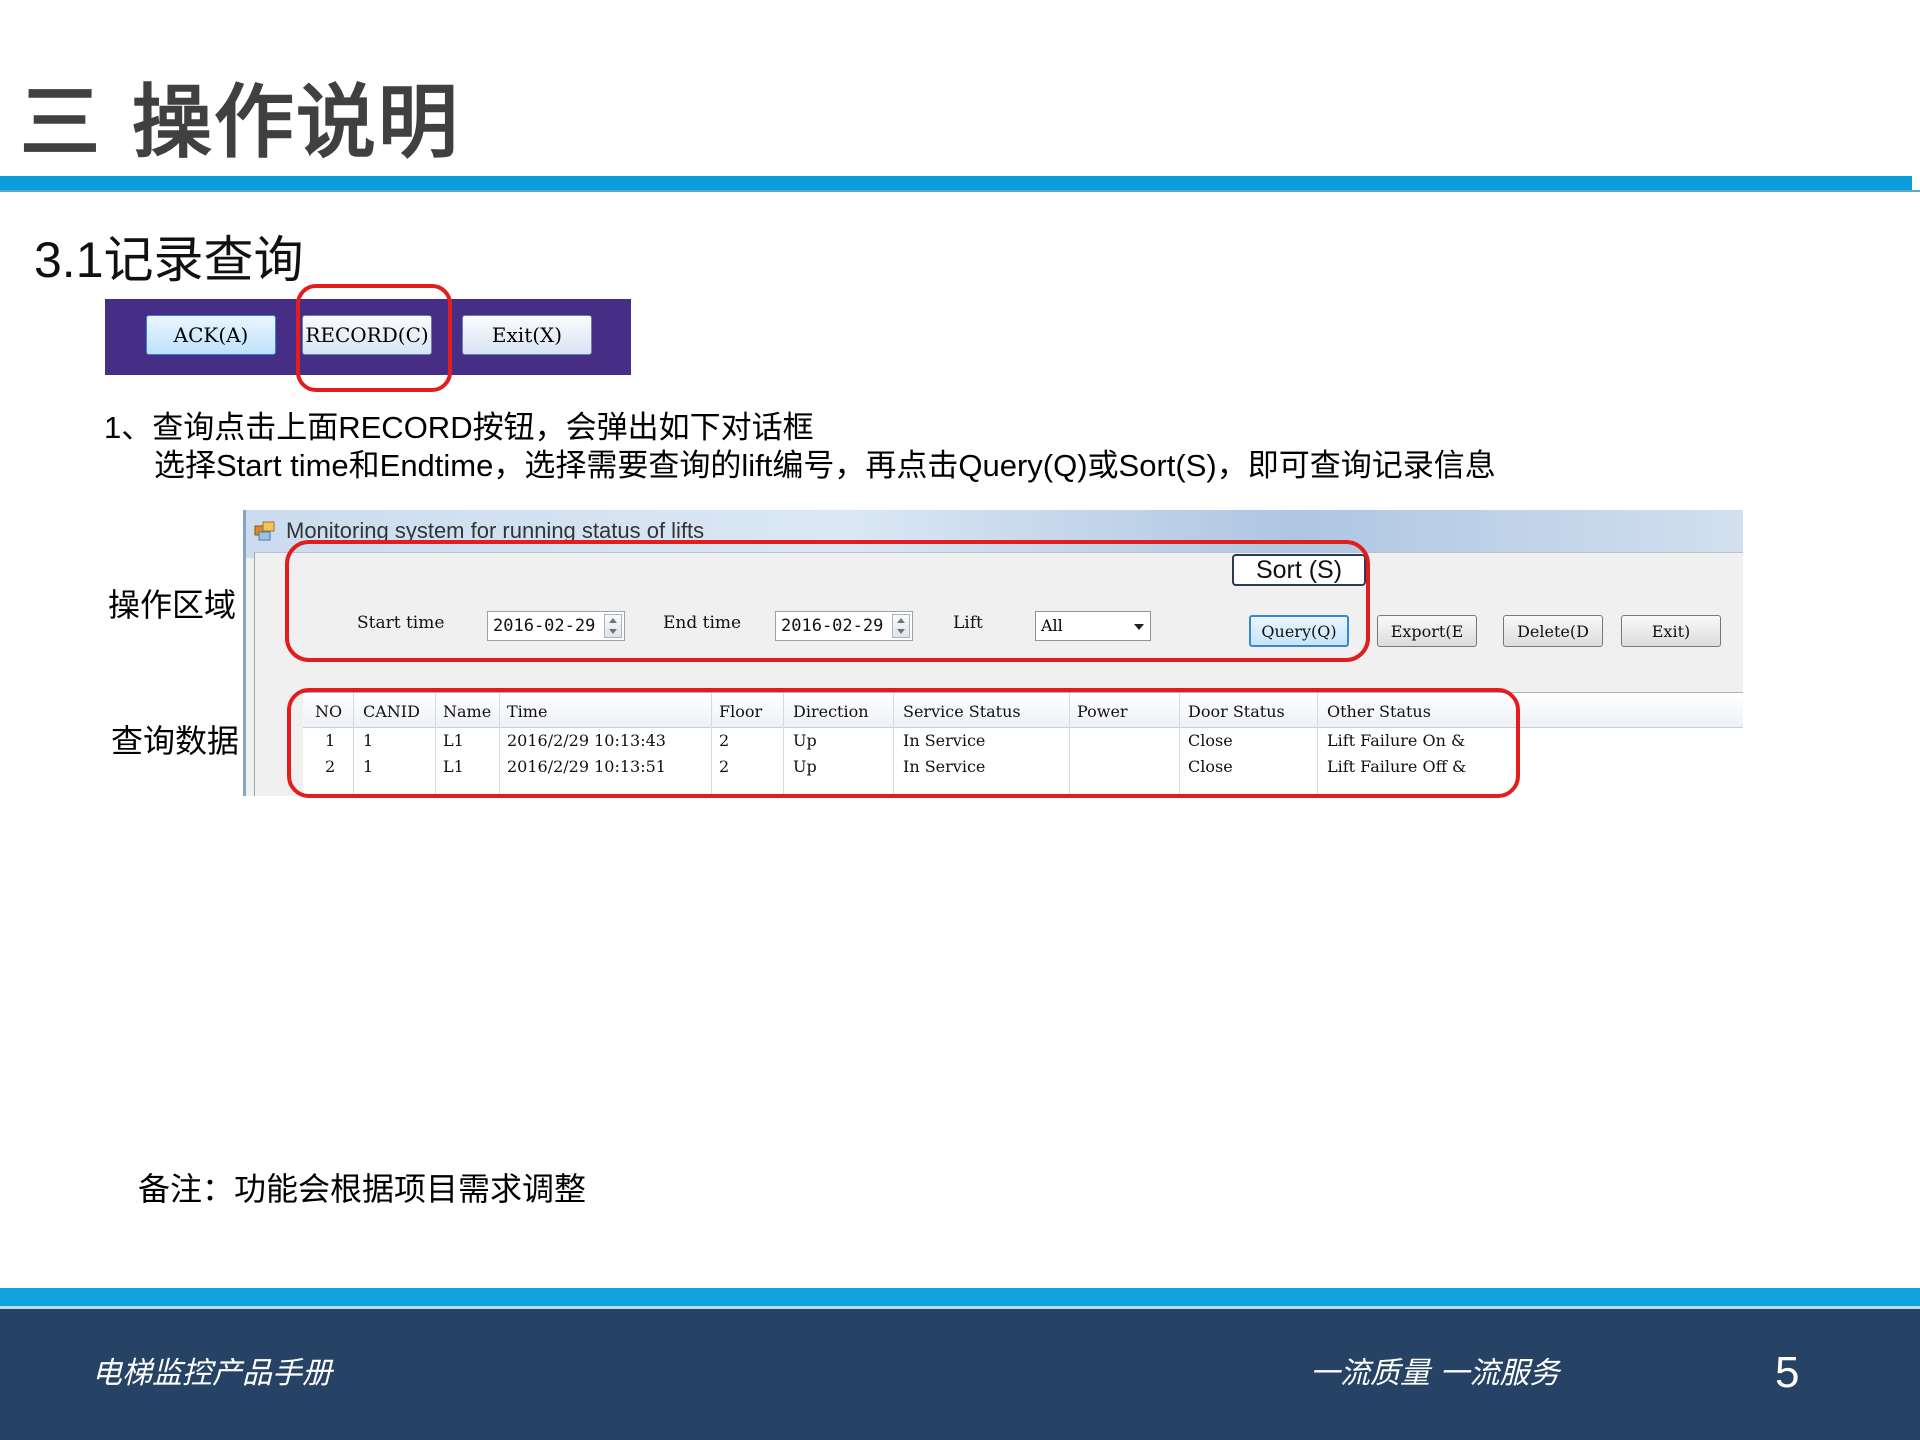 This screenshot has height=1440, width=1920. I want to click on query-data-highlight, so click(903, 743).